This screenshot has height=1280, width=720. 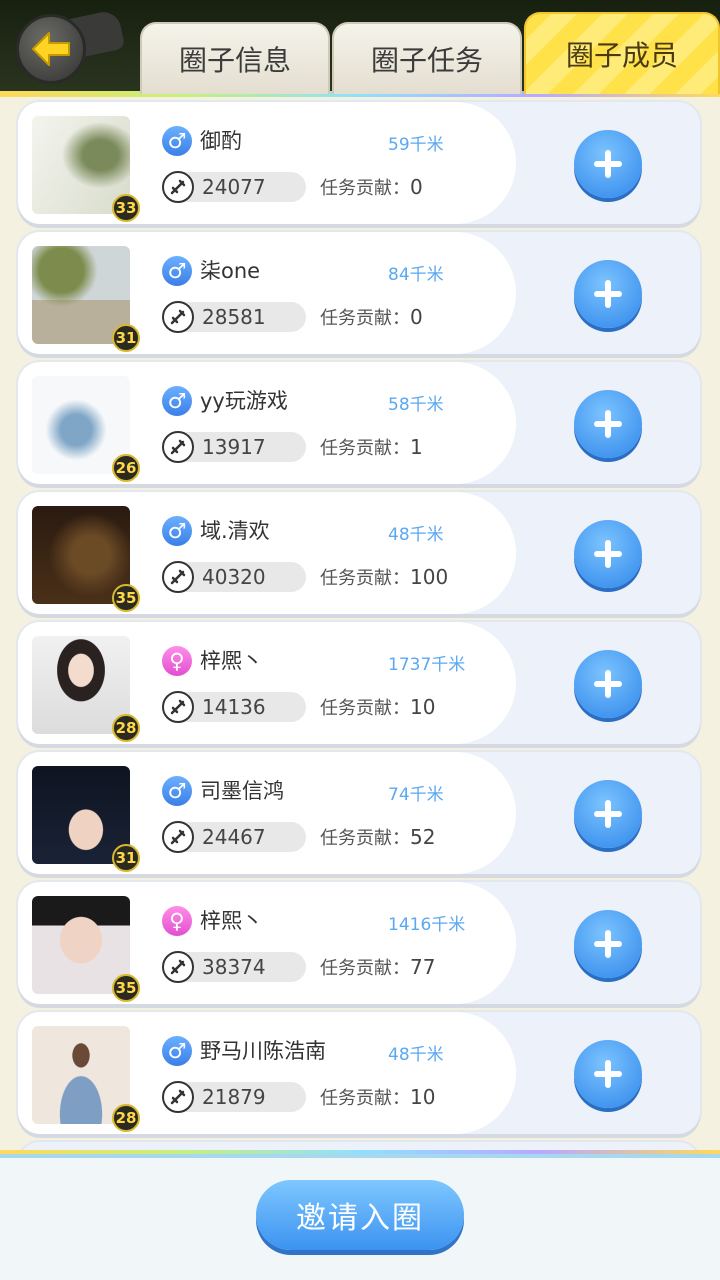 I want to click on member-name: 域.清欢, so click(x=235, y=531).